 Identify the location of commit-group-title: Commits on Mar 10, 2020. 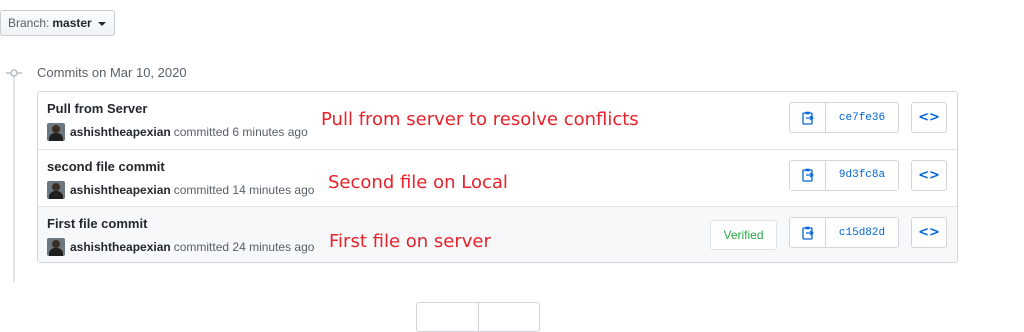
(112, 72).